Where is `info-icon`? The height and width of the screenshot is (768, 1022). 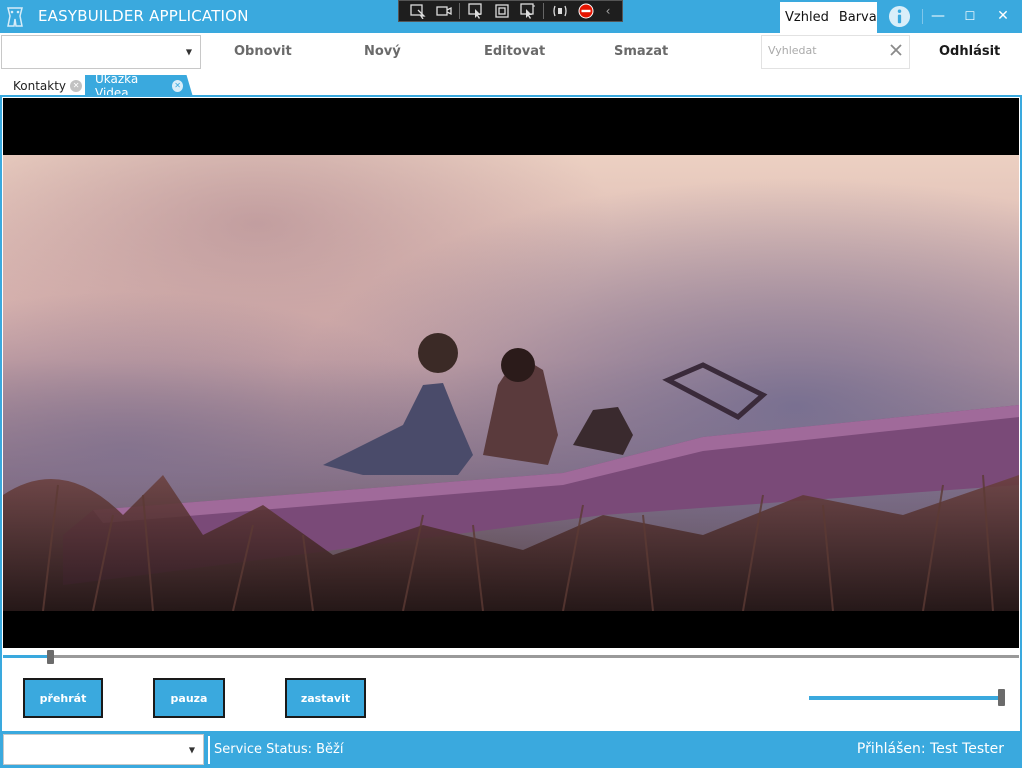
info-icon is located at coordinates (899, 16).